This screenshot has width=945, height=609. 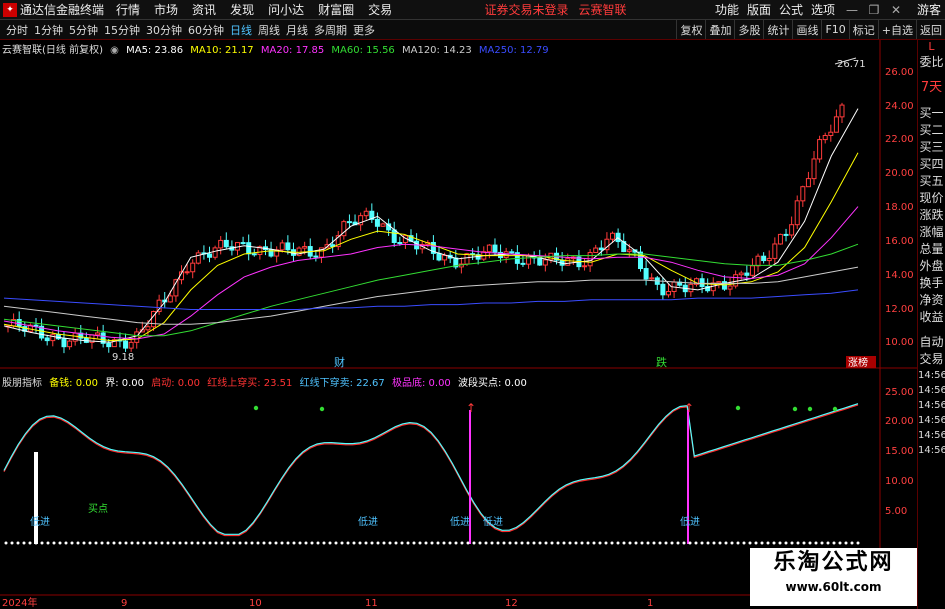 I want to click on btn-diejia: 叠加, so click(x=719, y=29).